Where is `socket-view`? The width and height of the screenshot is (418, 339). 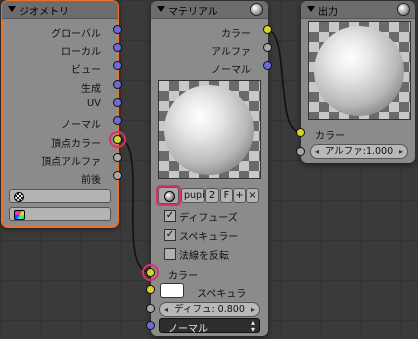 socket-view is located at coordinates (117, 65).